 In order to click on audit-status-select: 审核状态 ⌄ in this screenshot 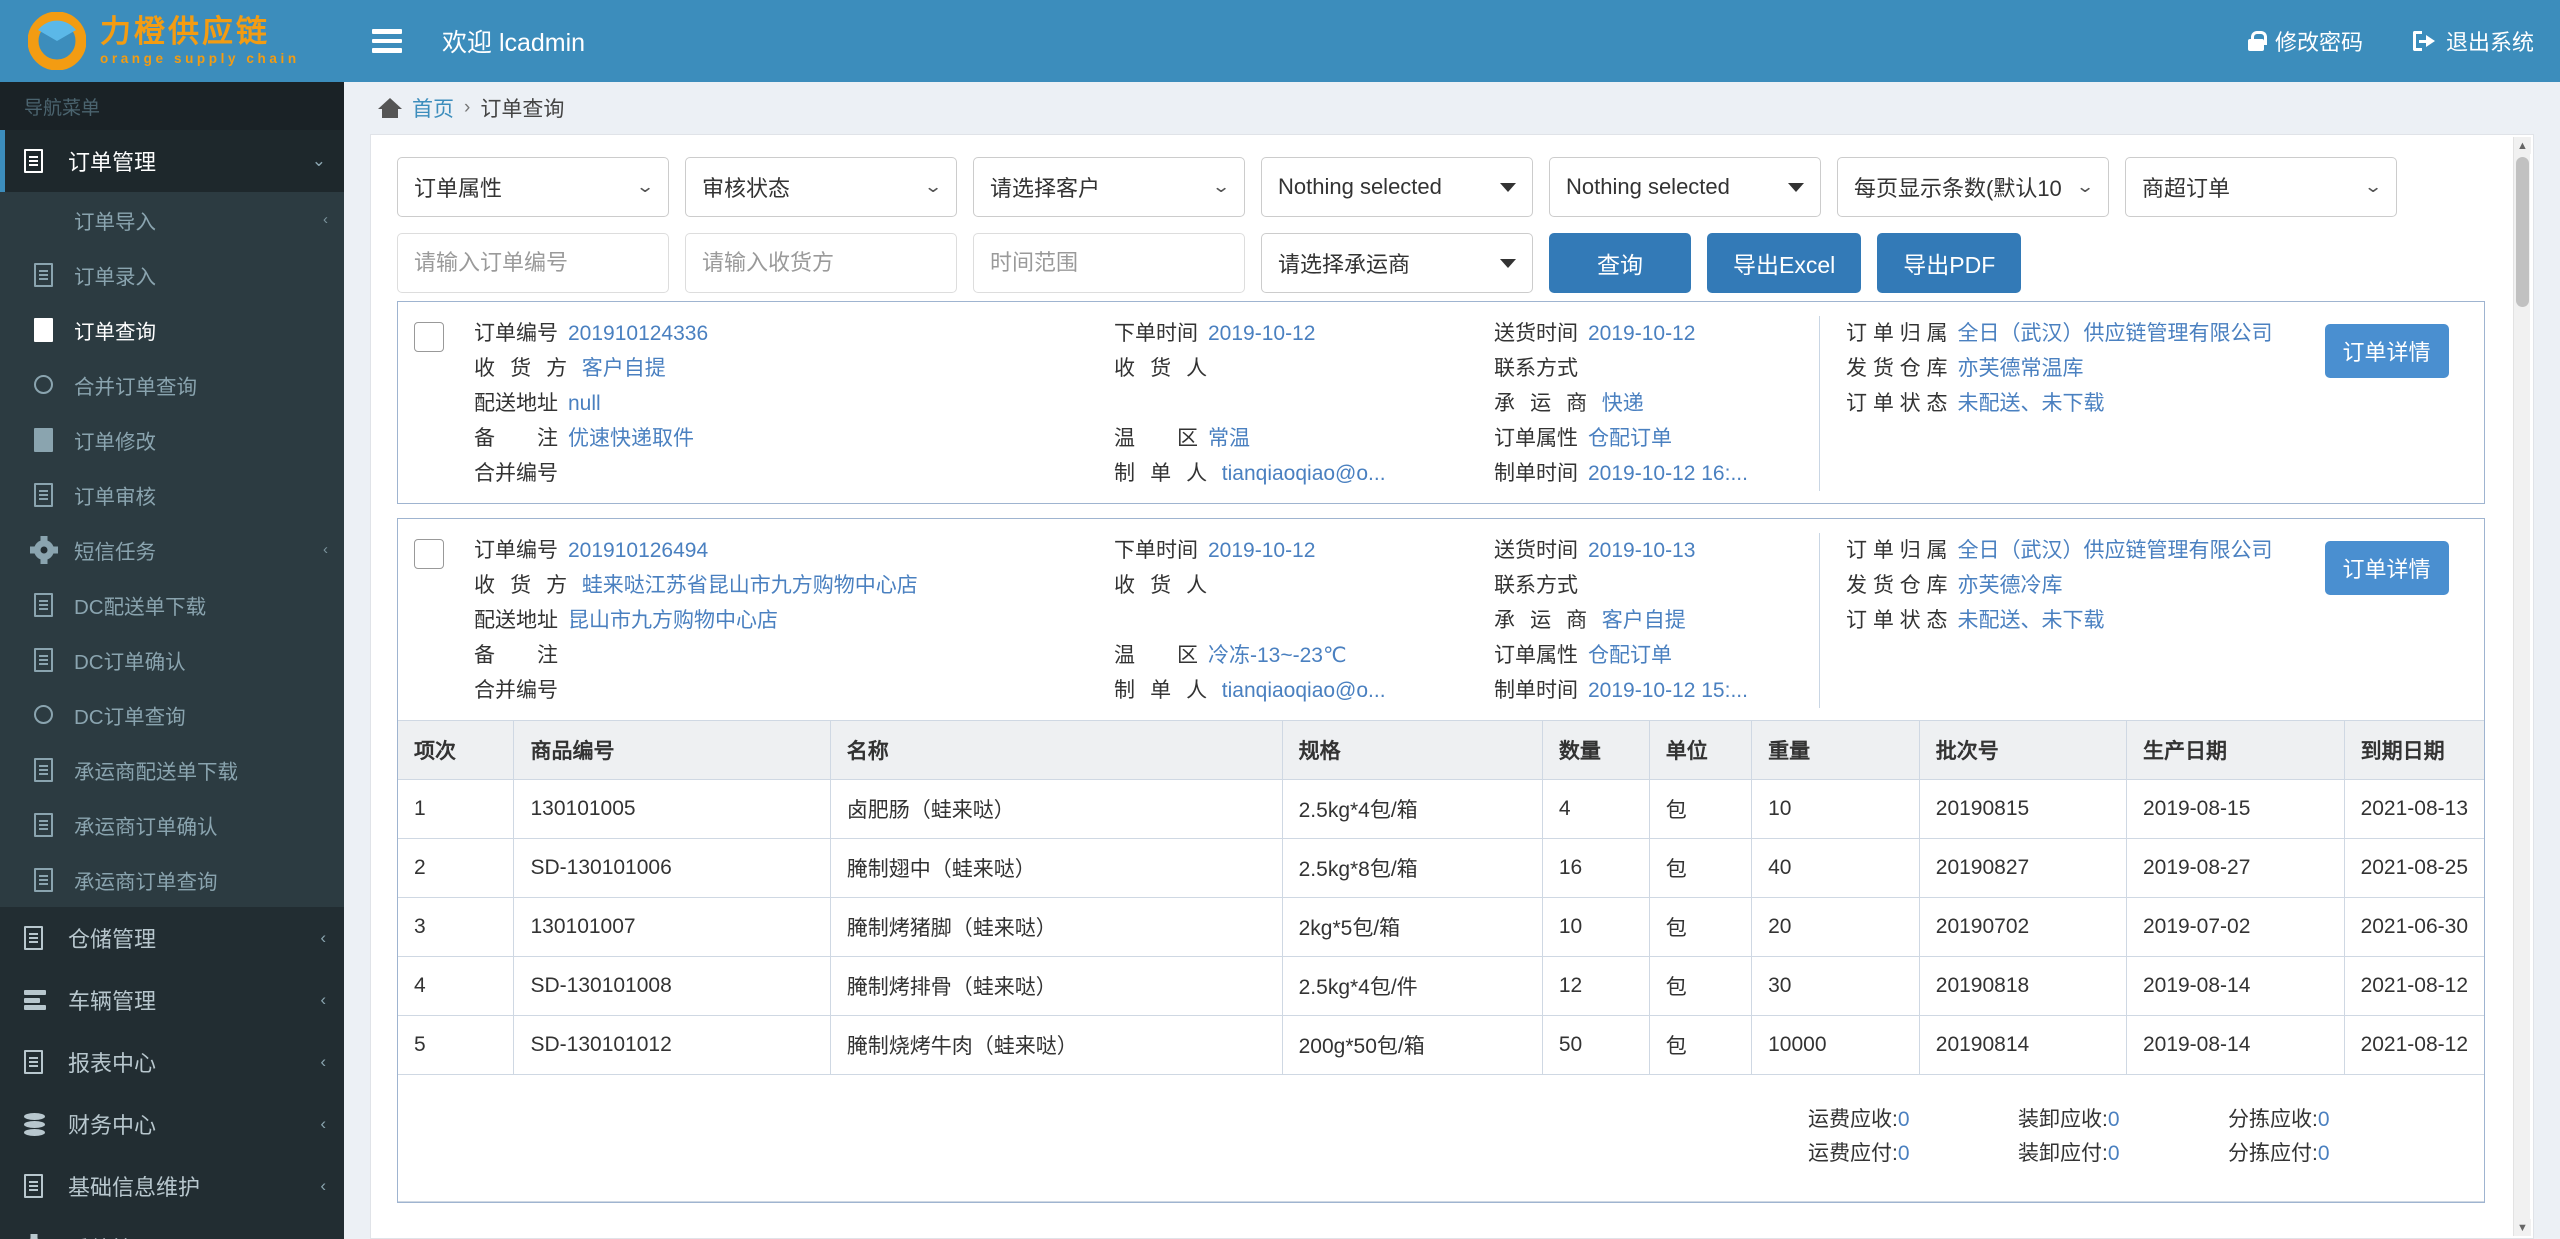, I will do `click(821, 187)`.